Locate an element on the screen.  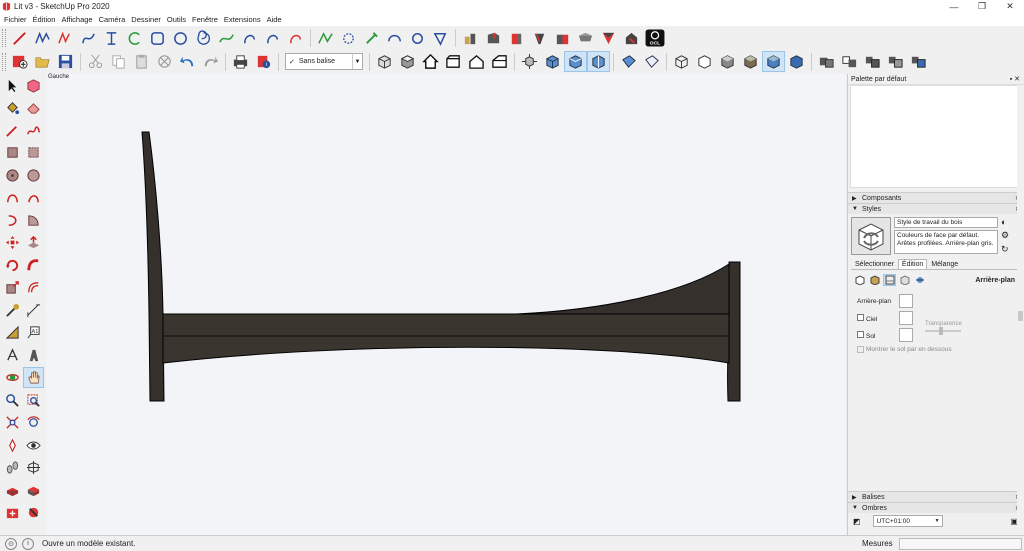
extension-4-icon is located at coordinates (470, 38).